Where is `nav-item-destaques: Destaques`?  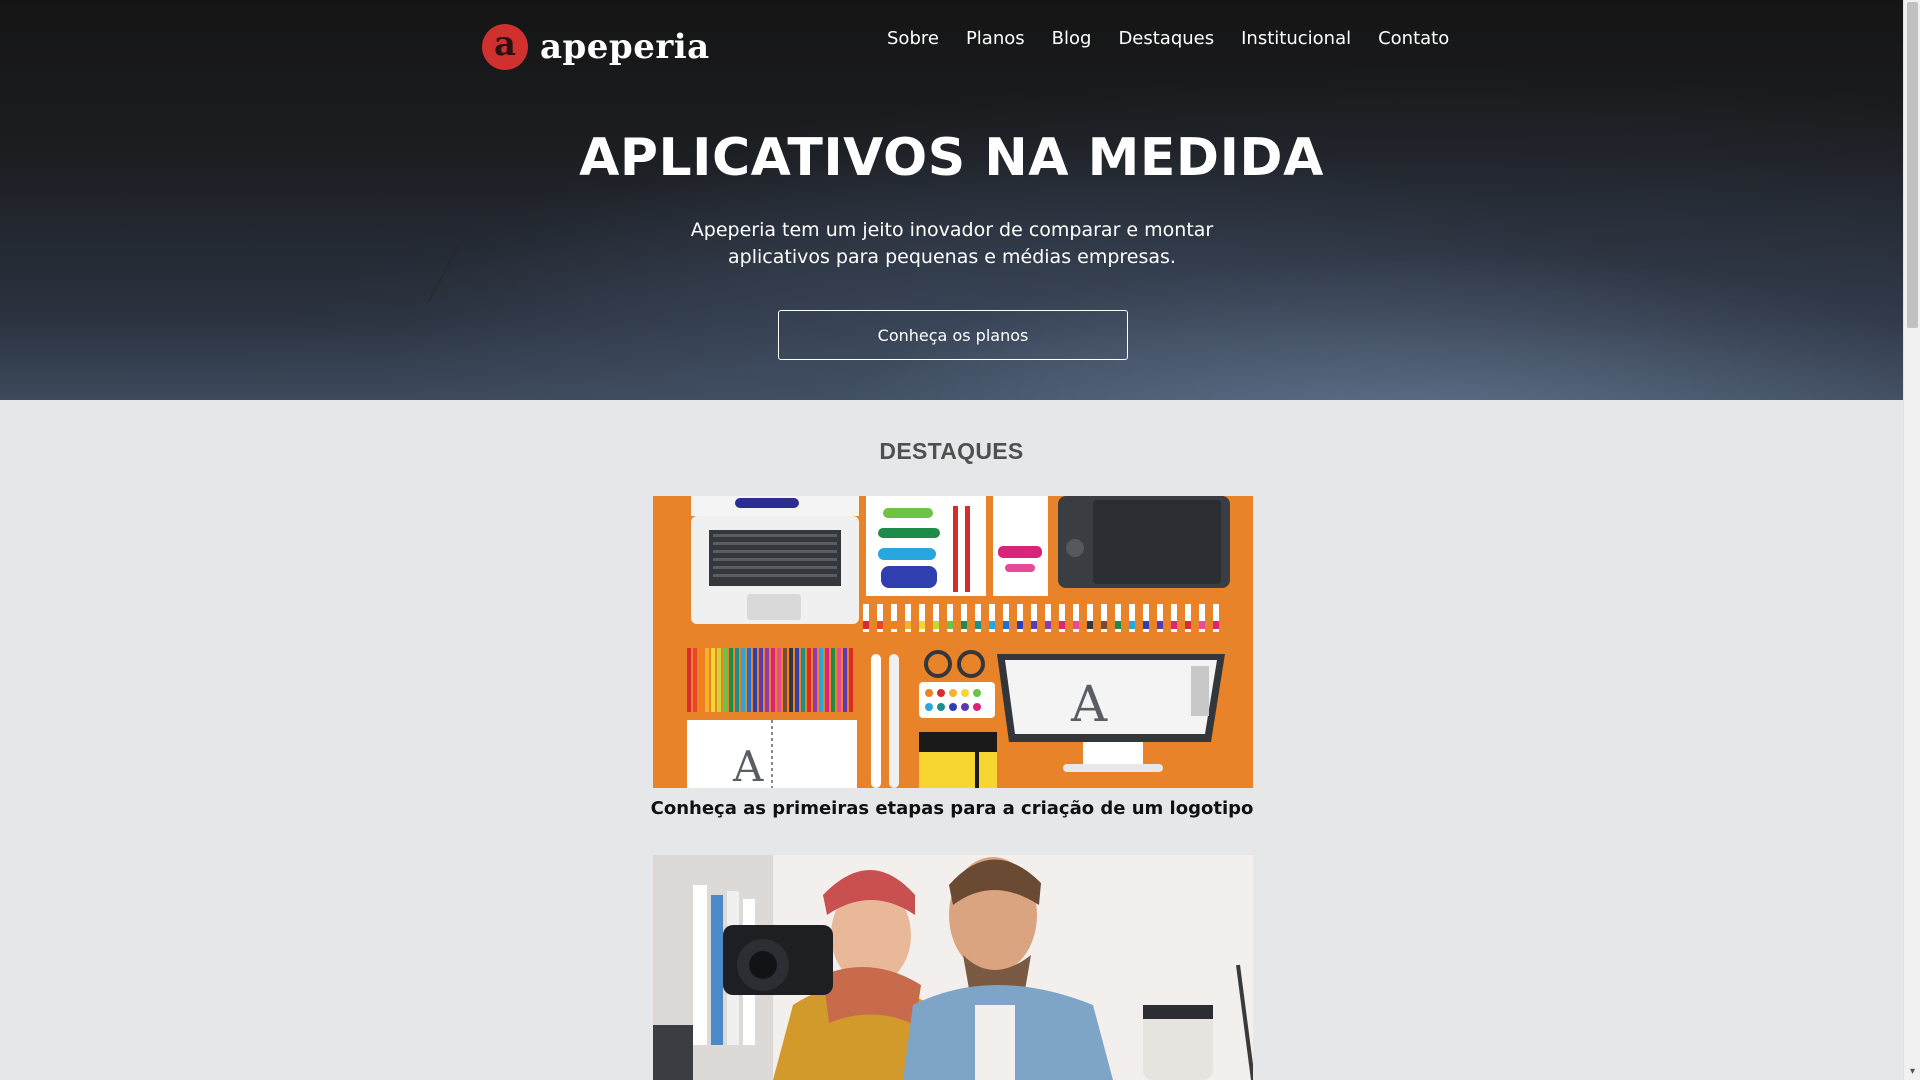 nav-item-destaques: Destaques is located at coordinates (1166, 39).